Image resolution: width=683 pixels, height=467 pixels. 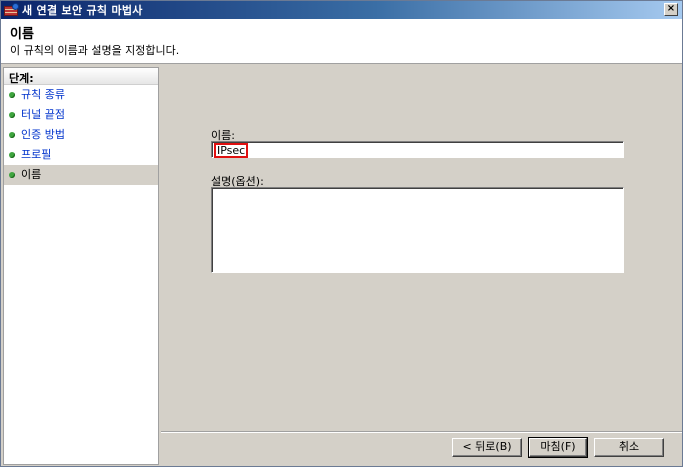 I want to click on name-input: IPsec, so click(x=417, y=149).